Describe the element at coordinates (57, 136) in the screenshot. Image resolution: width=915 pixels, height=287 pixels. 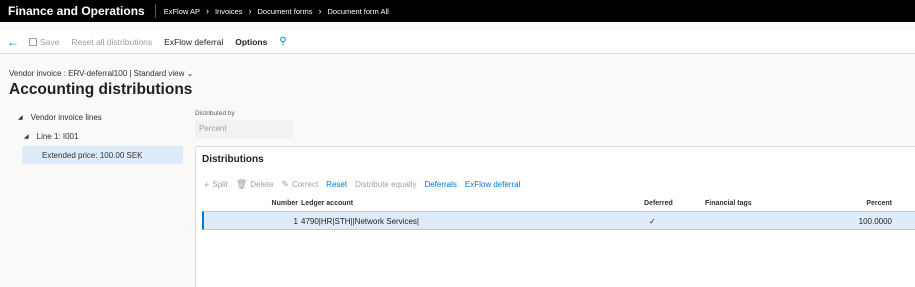
I see `tree-item-label: Line 1: I001` at that location.